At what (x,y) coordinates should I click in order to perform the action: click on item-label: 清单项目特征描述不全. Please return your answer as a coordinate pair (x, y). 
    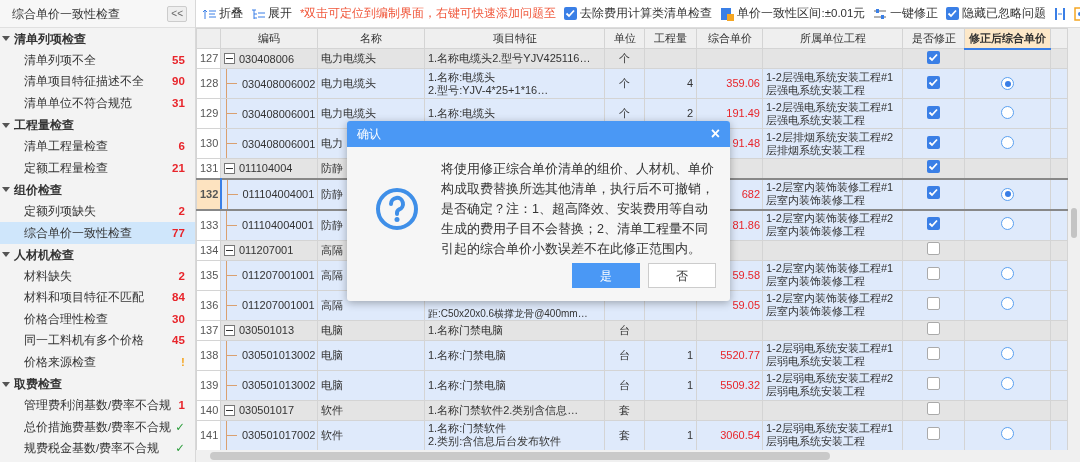
    Looking at the image, I should click on (84, 82).